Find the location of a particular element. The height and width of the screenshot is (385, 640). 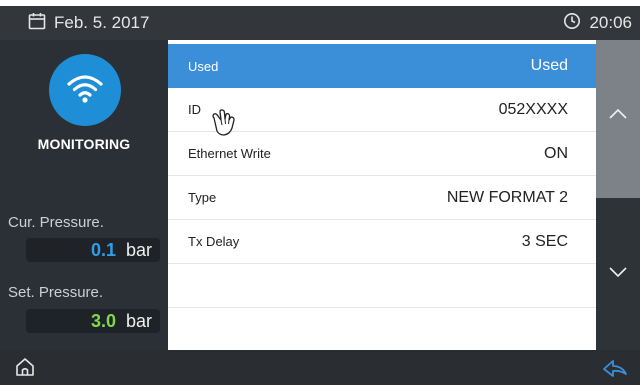

date-display: Feb. 5. 2017 is located at coordinates (88, 23).